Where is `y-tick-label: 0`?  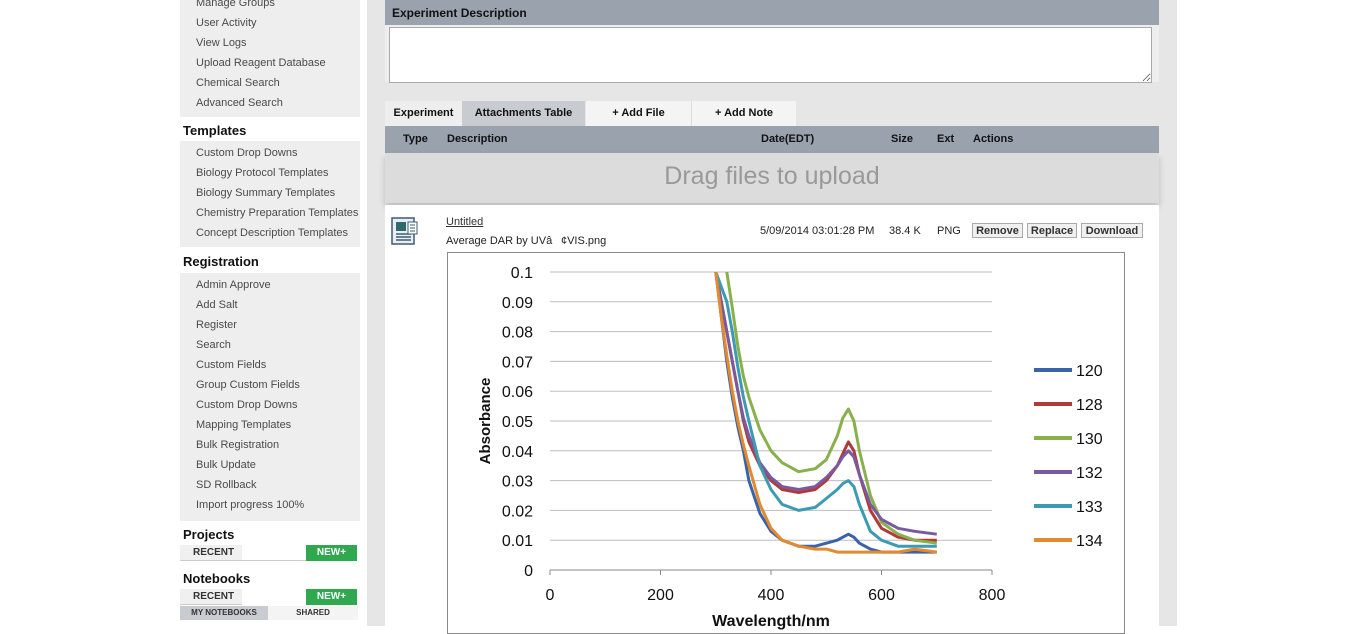
y-tick-label: 0 is located at coordinates (528, 571).